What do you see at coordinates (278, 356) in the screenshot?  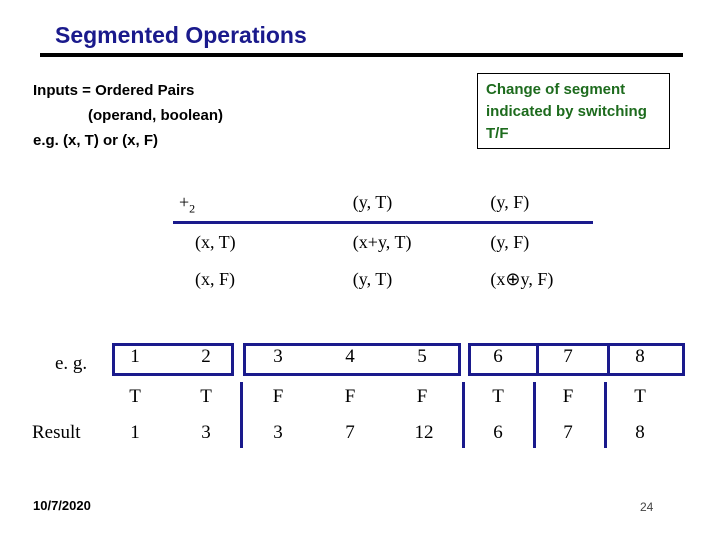 I see `index-cell: 3` at bounding box center [278, 356].